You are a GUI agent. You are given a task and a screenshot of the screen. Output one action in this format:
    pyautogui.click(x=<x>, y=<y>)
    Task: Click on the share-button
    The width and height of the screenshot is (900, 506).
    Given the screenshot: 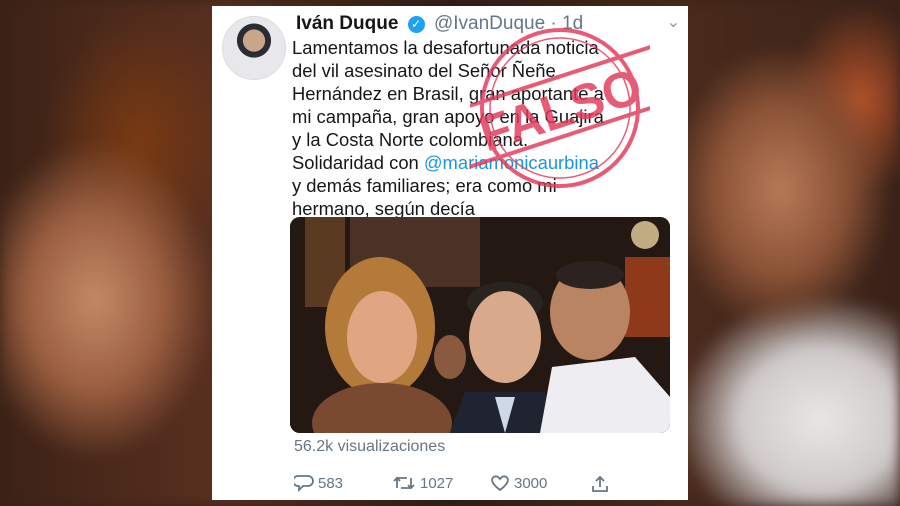 What is the action you would take?
    pyautogui.click(x=600, y=484)
    